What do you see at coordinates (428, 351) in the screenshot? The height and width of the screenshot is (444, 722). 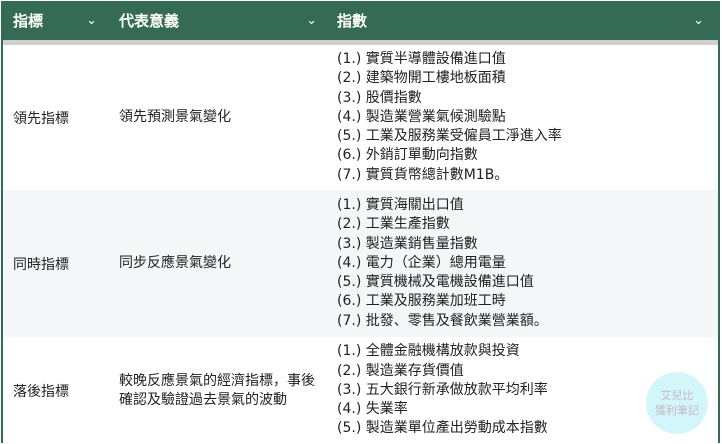 I see `list-item: (1.) 全體金融機構放款與投資` at bounding box center [428, 351].